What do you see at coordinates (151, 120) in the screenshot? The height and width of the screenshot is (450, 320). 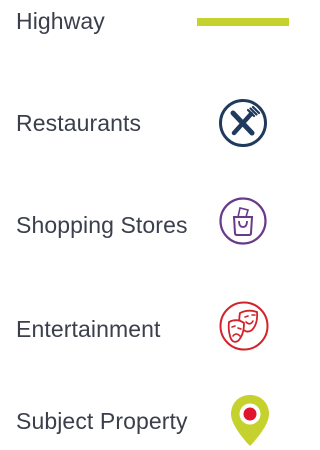 I see `legend-item-restaurants: Restaurants` at bounding box center [151, 120].